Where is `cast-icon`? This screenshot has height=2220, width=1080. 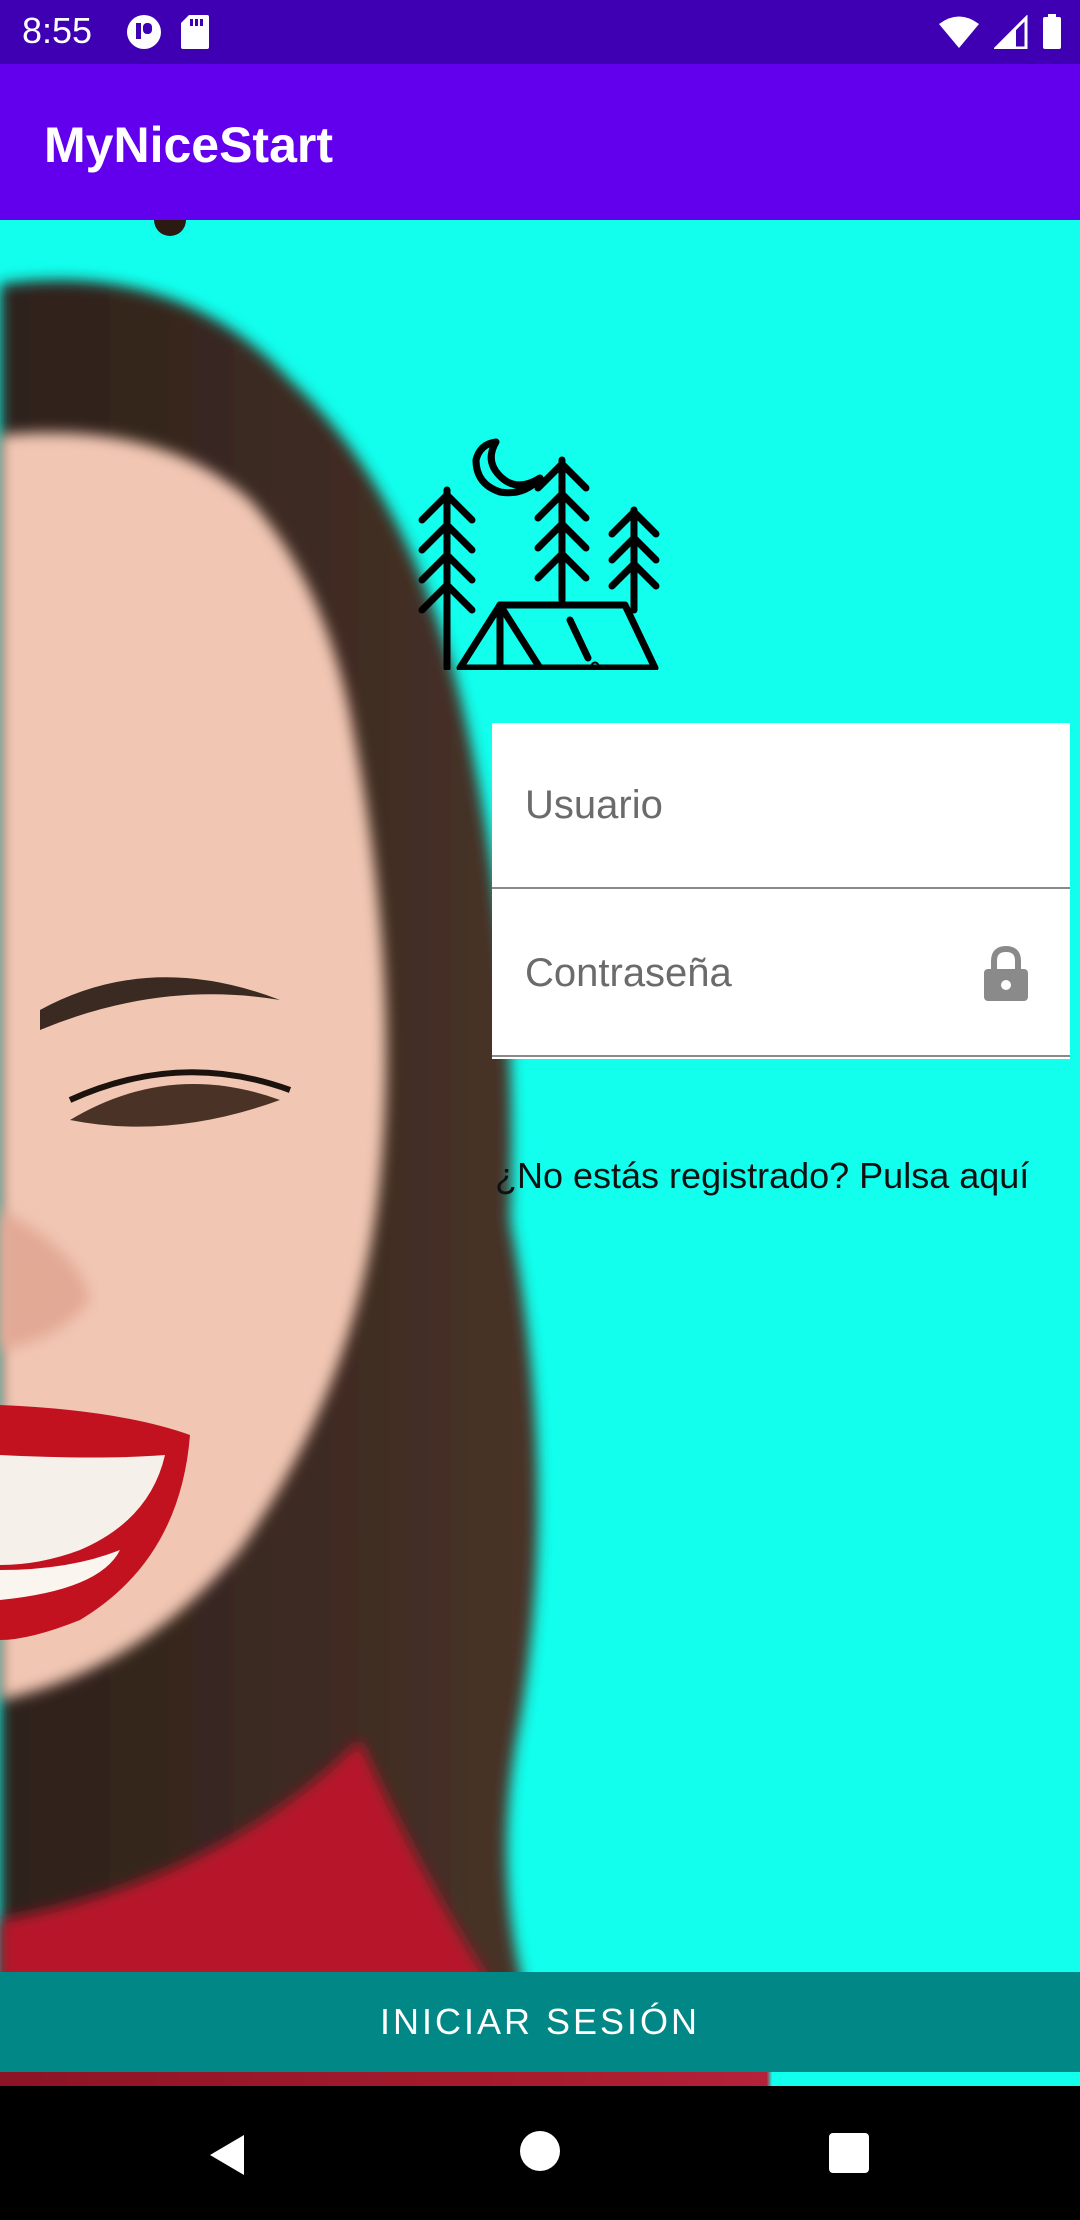 cast-icon is located at coordinates (144, 34).